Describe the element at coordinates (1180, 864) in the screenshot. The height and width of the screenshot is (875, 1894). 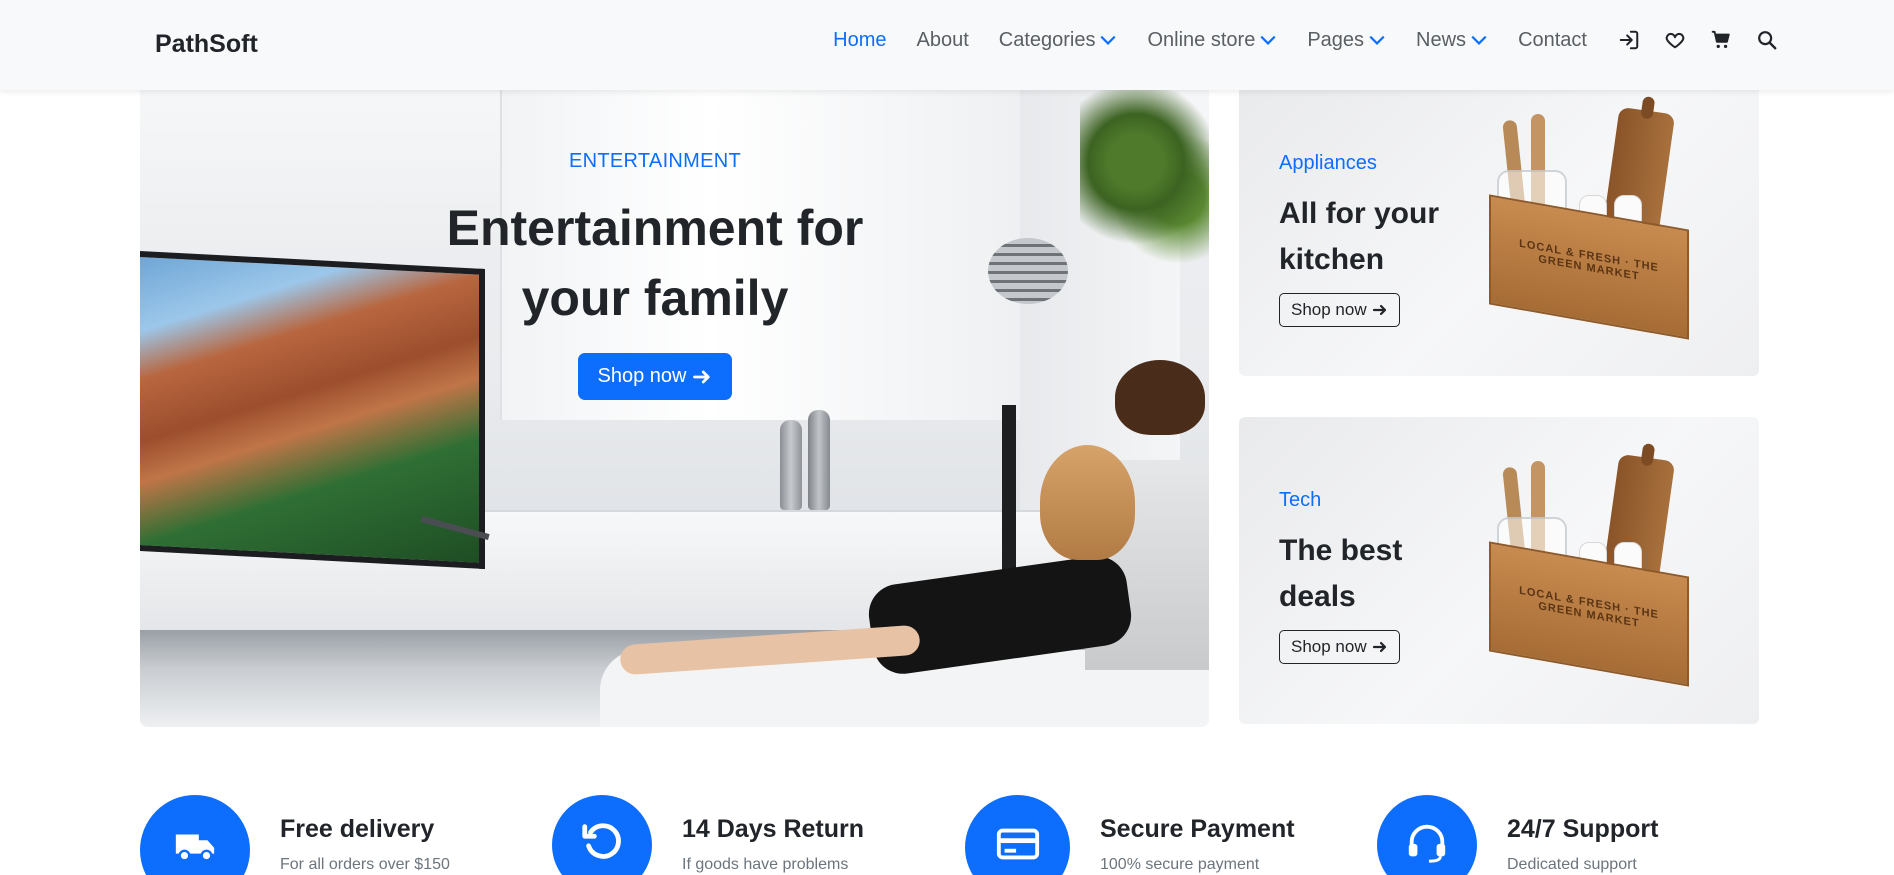
I see `feature-subtitle: 100% secure payment` at that location.